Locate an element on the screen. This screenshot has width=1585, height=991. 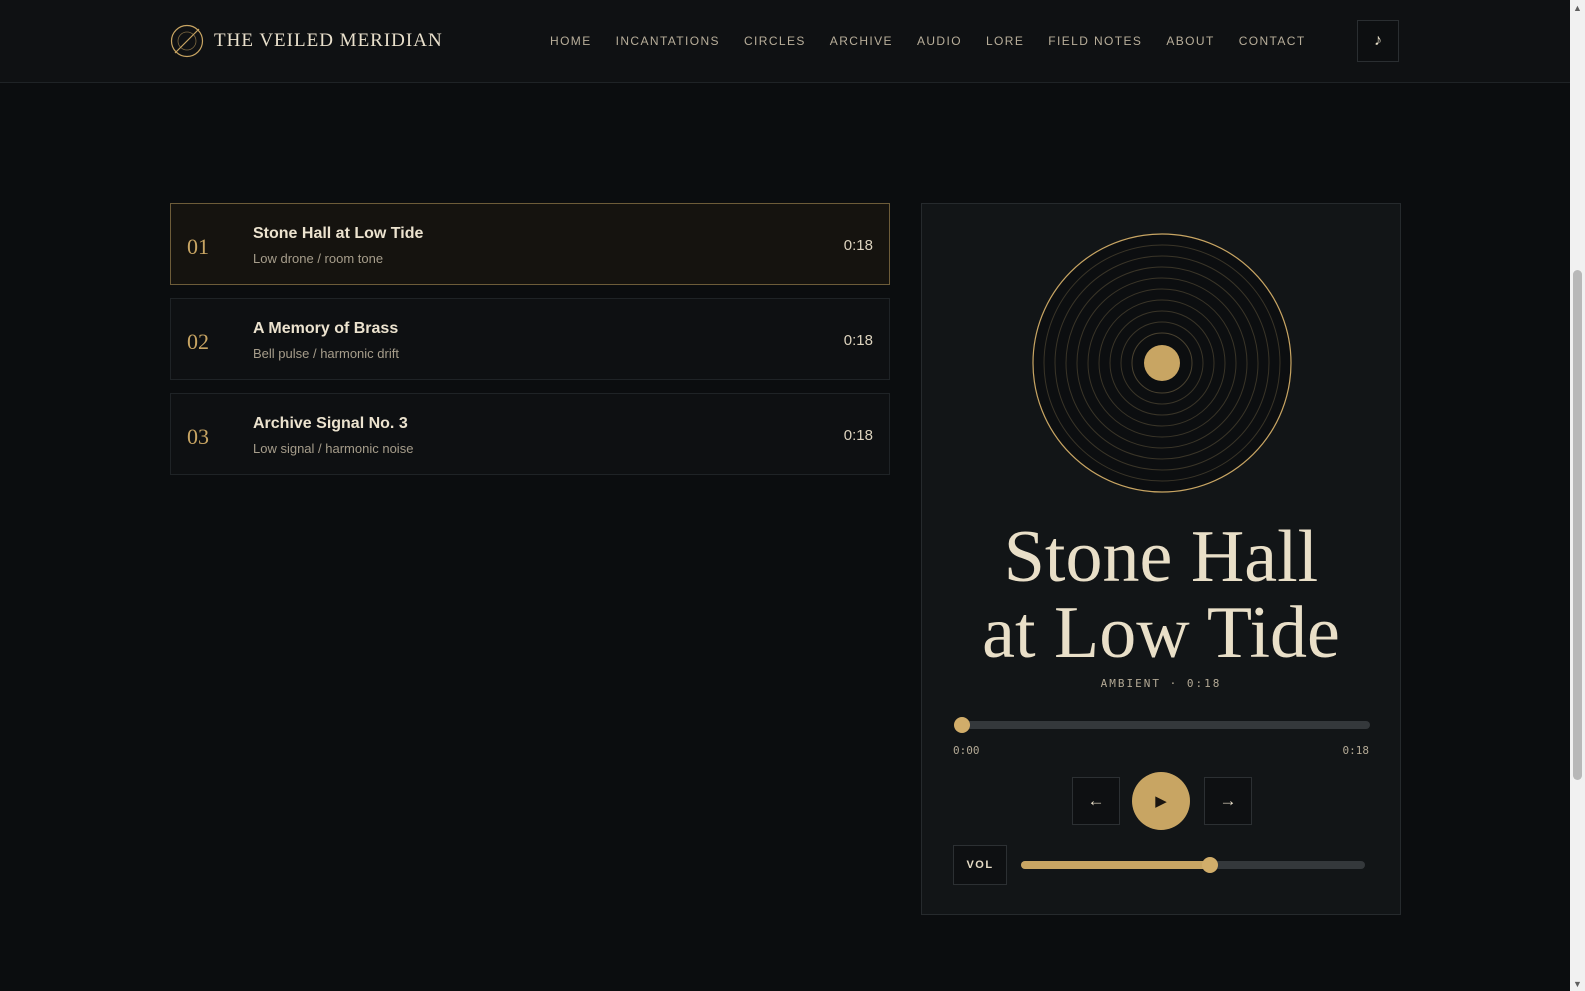
volume-handle is located at coordinates (1210, 865).